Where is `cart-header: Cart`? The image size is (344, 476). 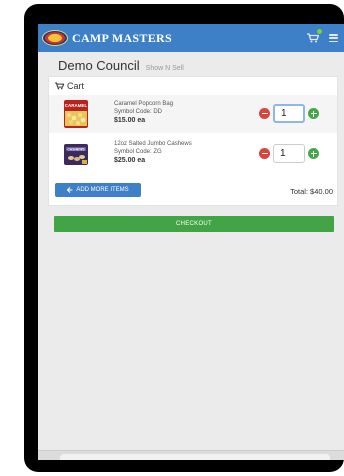
cart-header: Cart is located at coordinates (69, 86).